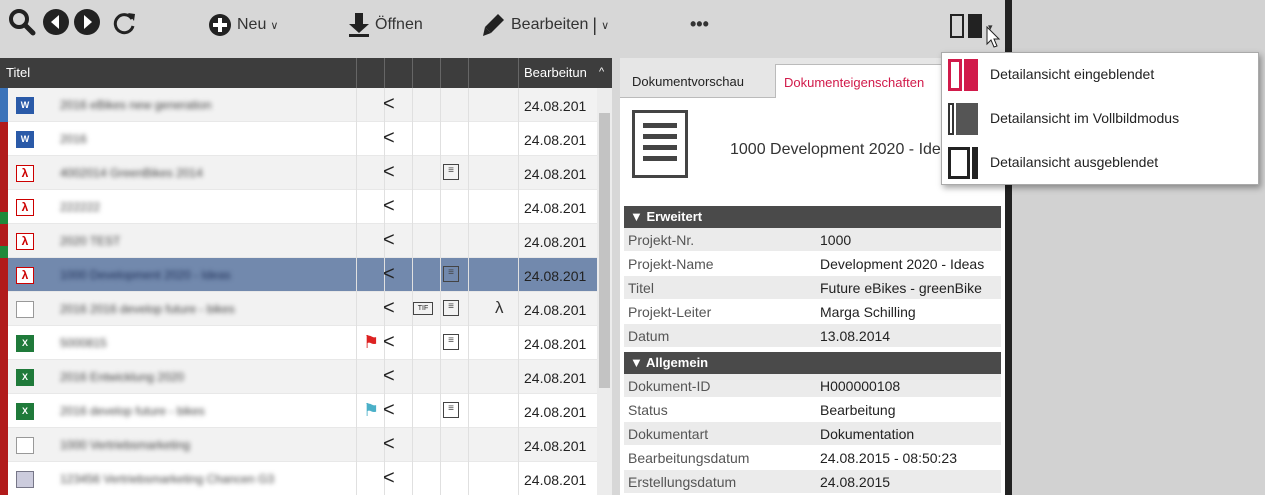 This screenshot has height=495, width=1265. What do you see at coordinates (385, 25) in the screenshot?
I see `open-button: Öffnen` at bounding box center [385, 25].